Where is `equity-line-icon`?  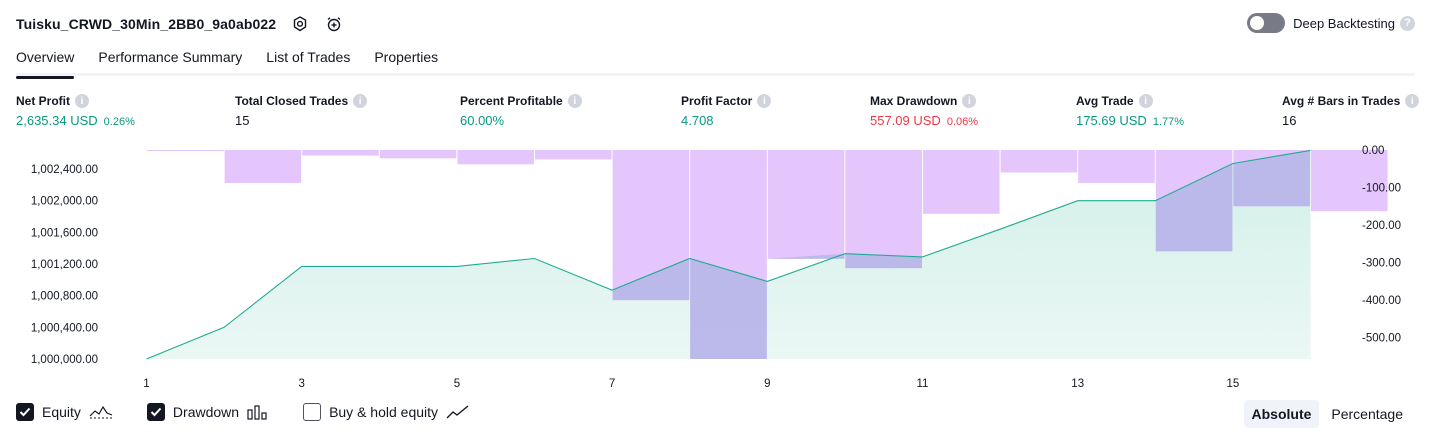 equity-line-icon is located at coordinates (101, 412).